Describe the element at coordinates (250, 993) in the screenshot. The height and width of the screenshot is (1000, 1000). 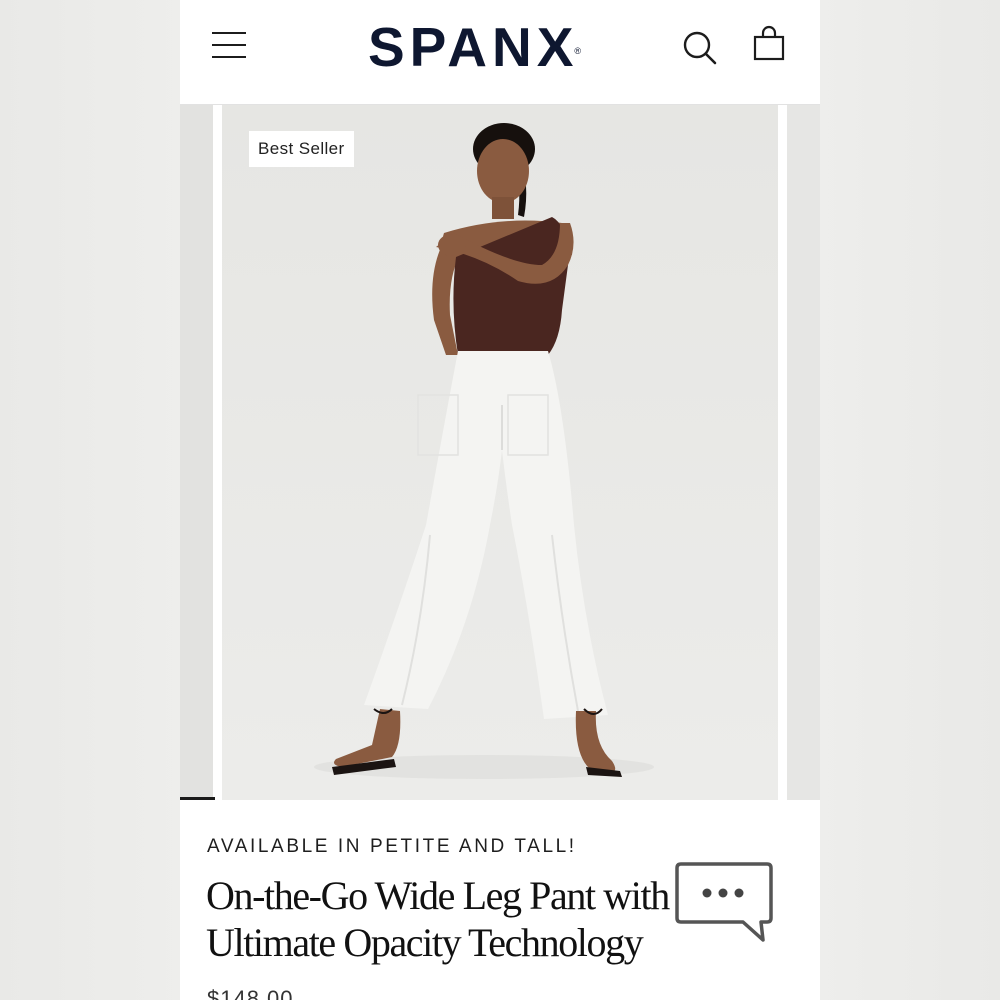
I see `product-price: $148.00` at that location.